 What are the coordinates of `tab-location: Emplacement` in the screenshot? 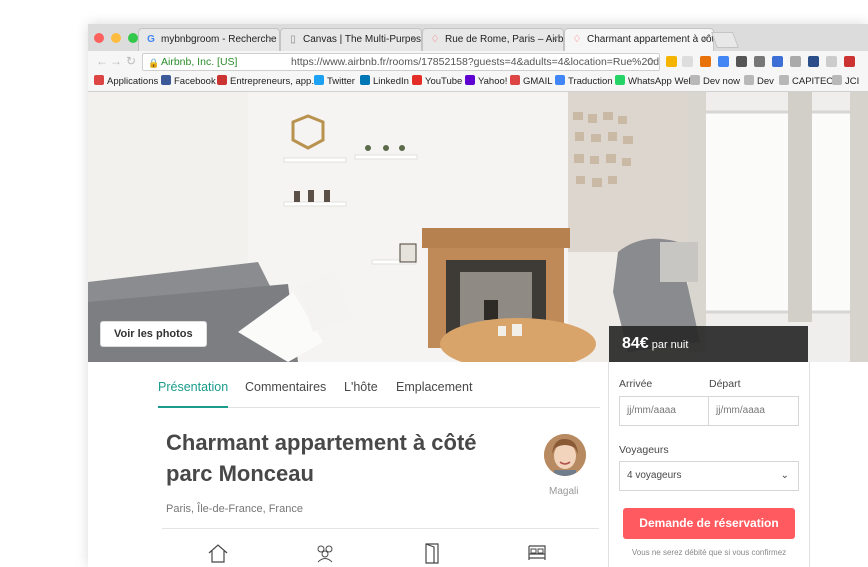 It's located at (434, 393).